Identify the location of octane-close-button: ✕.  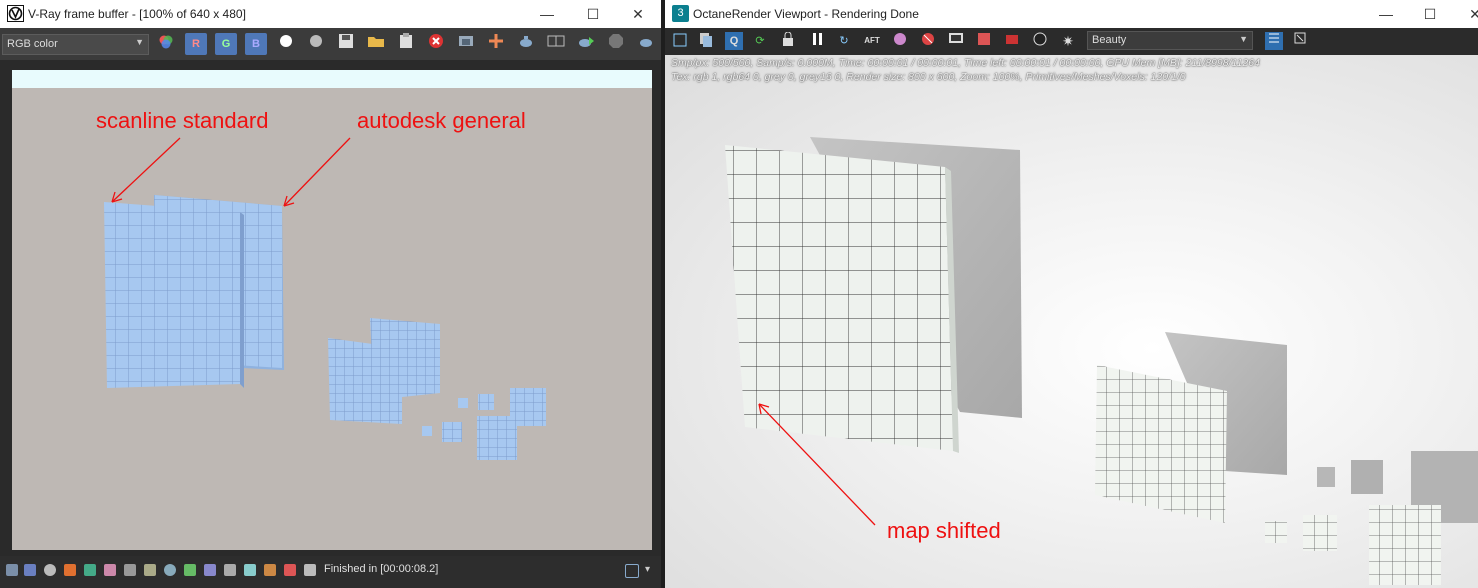
(1465, 14).